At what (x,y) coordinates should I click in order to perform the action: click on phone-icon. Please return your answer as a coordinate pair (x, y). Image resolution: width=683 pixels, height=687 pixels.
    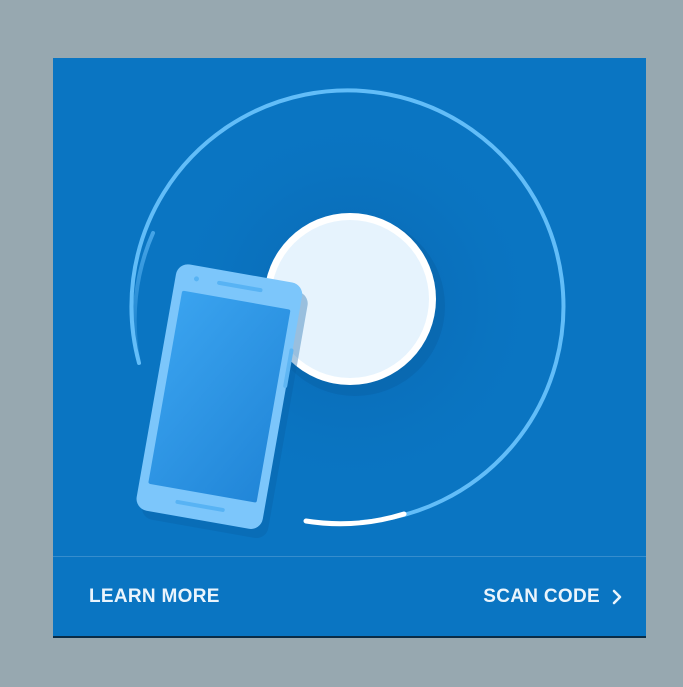
    Looking at the image, I should click on (222, 401).